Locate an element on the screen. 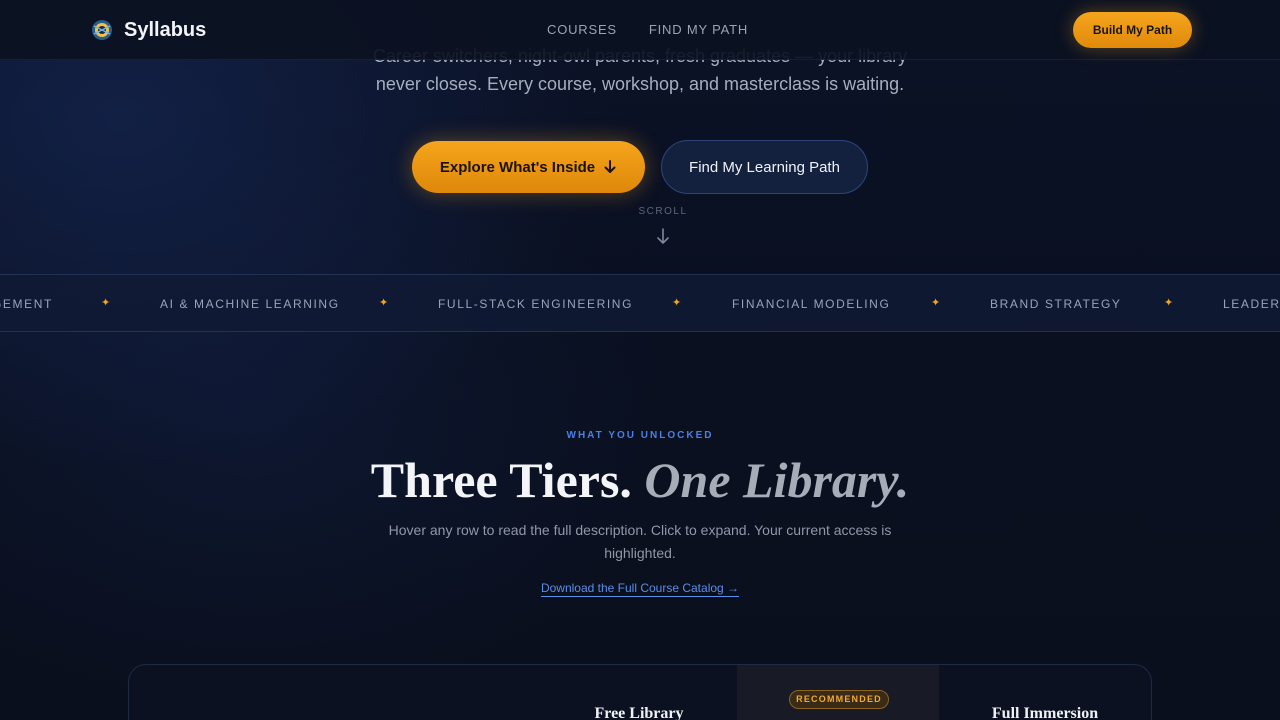  ticker-item: FINANCIAL MODELING is located at coordinates (811, 304).